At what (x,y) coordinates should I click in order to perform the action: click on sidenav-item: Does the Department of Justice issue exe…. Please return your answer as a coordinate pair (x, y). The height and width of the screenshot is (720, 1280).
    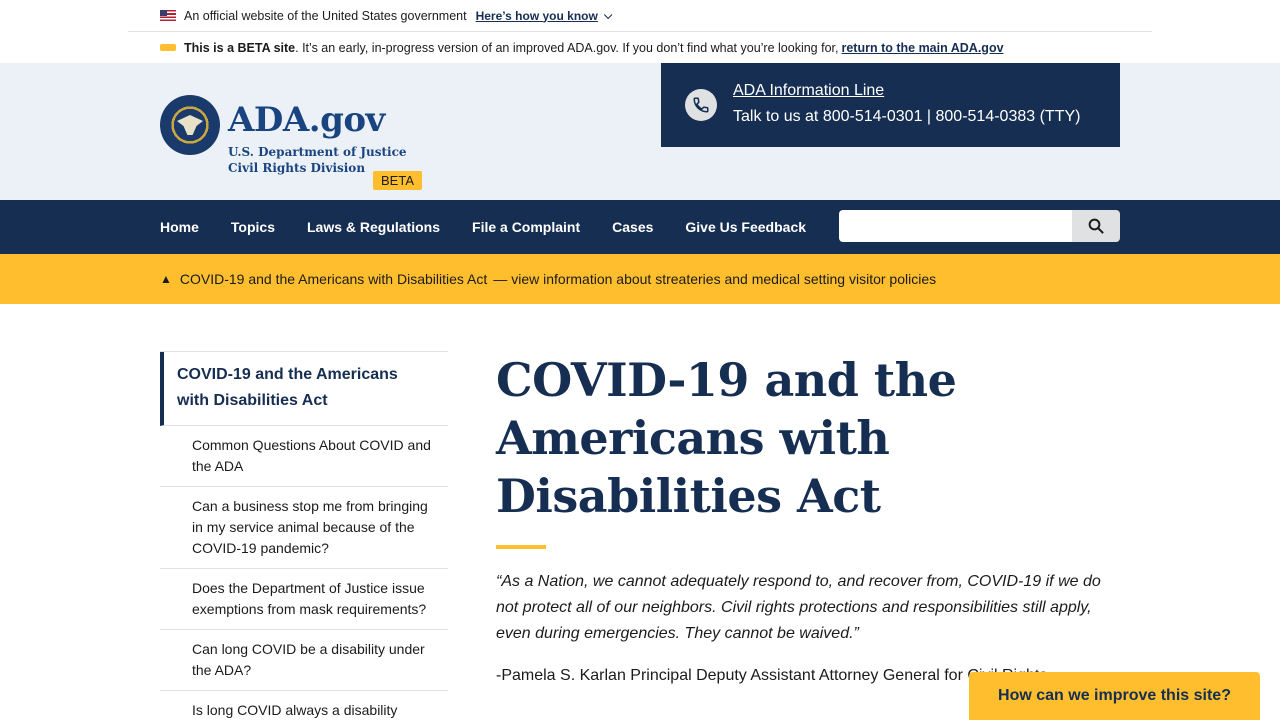
    Looking at the image, I should click on (304, 599).